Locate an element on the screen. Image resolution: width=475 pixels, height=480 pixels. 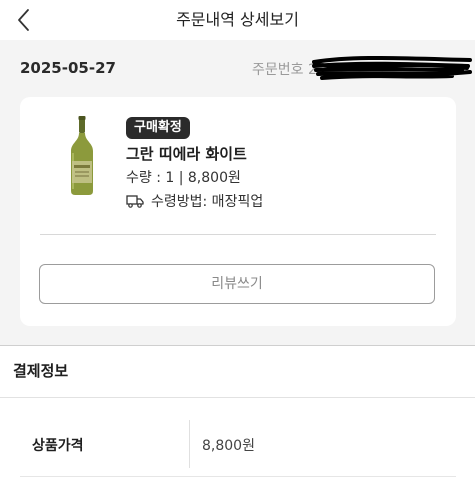
info-column-divider is located at coordinates (189, 444).